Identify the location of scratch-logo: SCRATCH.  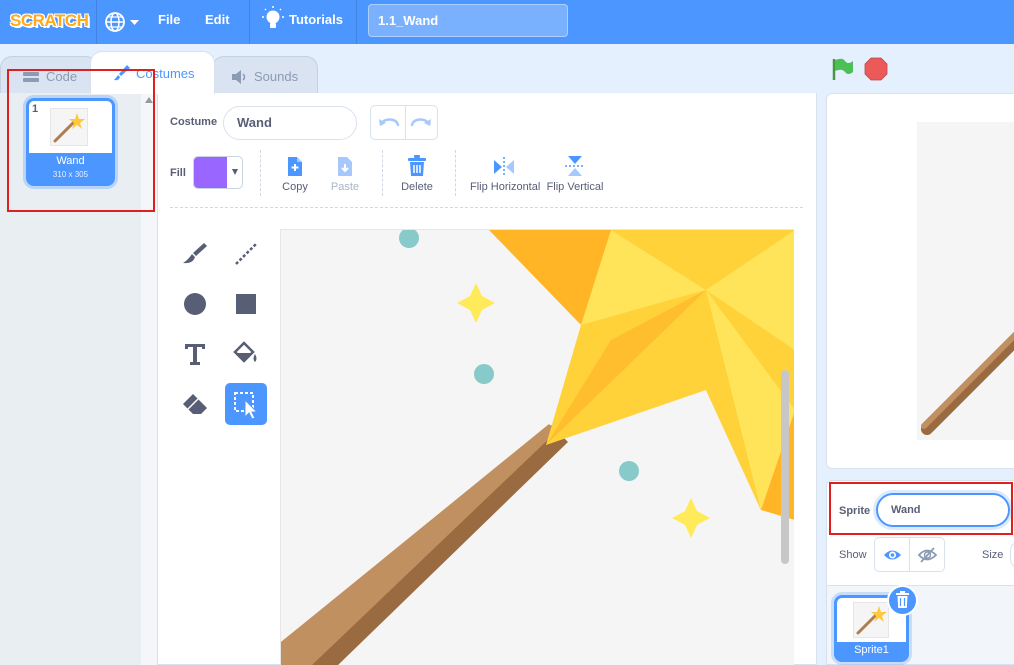
(49, 21).